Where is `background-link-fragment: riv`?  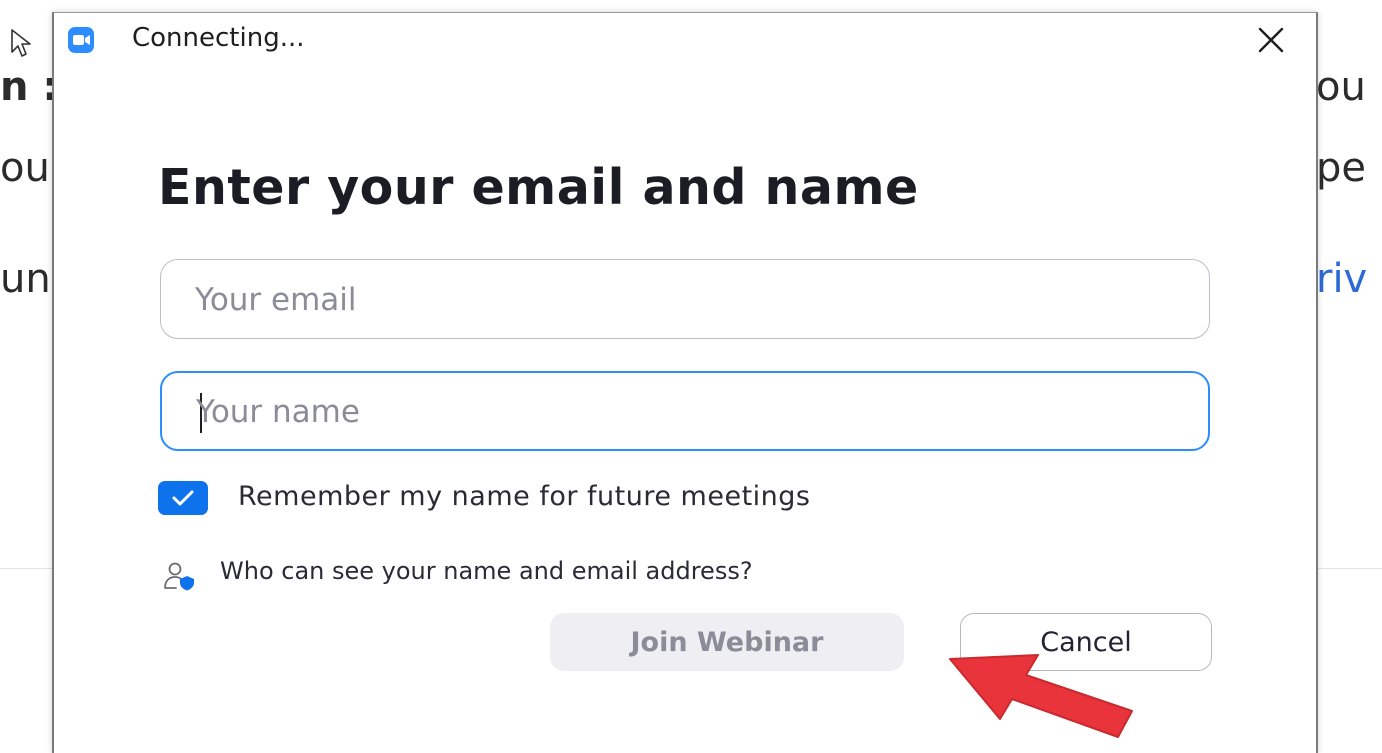
background-link-fragment: riv is located at coordinates (1342, 279).